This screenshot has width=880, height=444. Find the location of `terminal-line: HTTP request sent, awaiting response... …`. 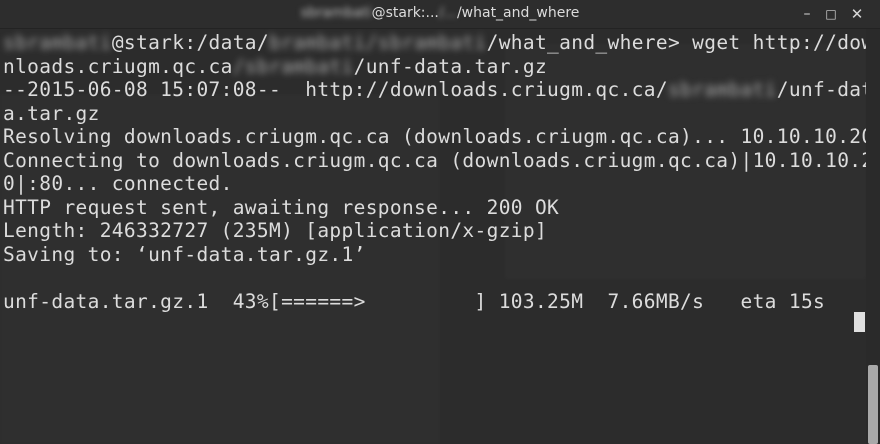

terminal-line: HTTP request sent, awaiting response... … is located at coordinates (434, 208).